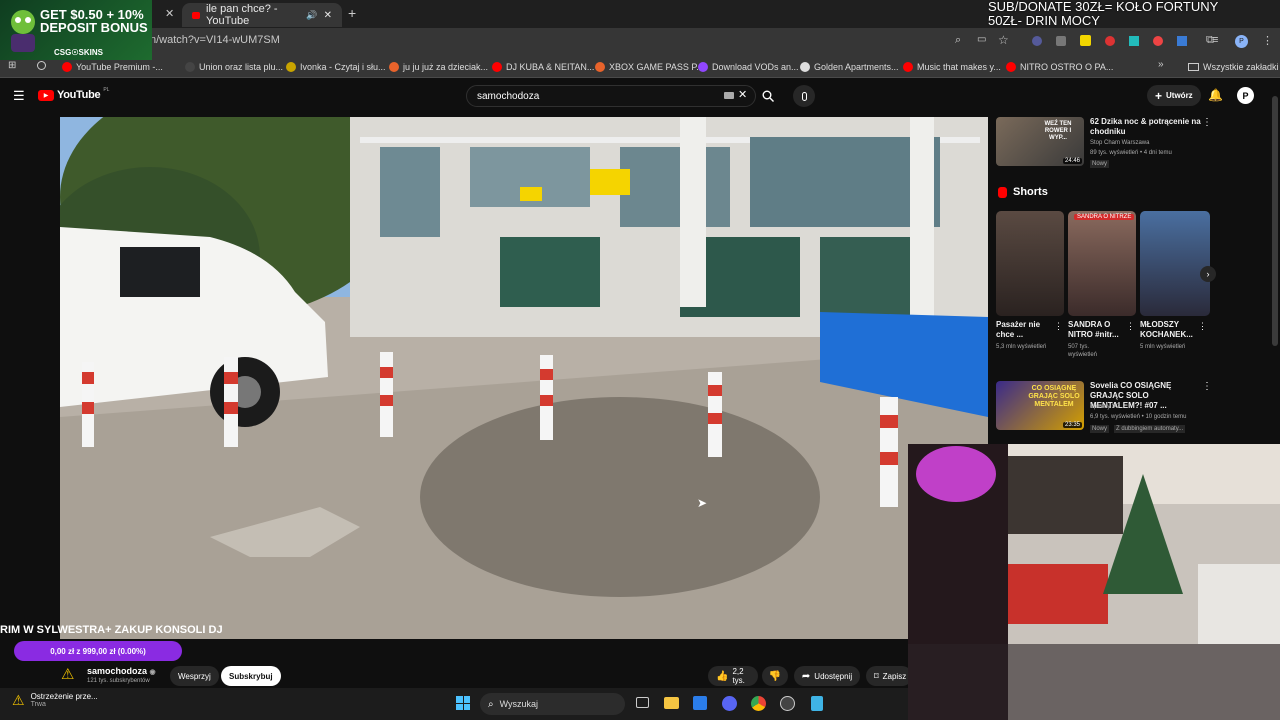 Image resolution: width=1280 pixels, height=720 pixels. I want to click on taskbar, so click(454, 704).